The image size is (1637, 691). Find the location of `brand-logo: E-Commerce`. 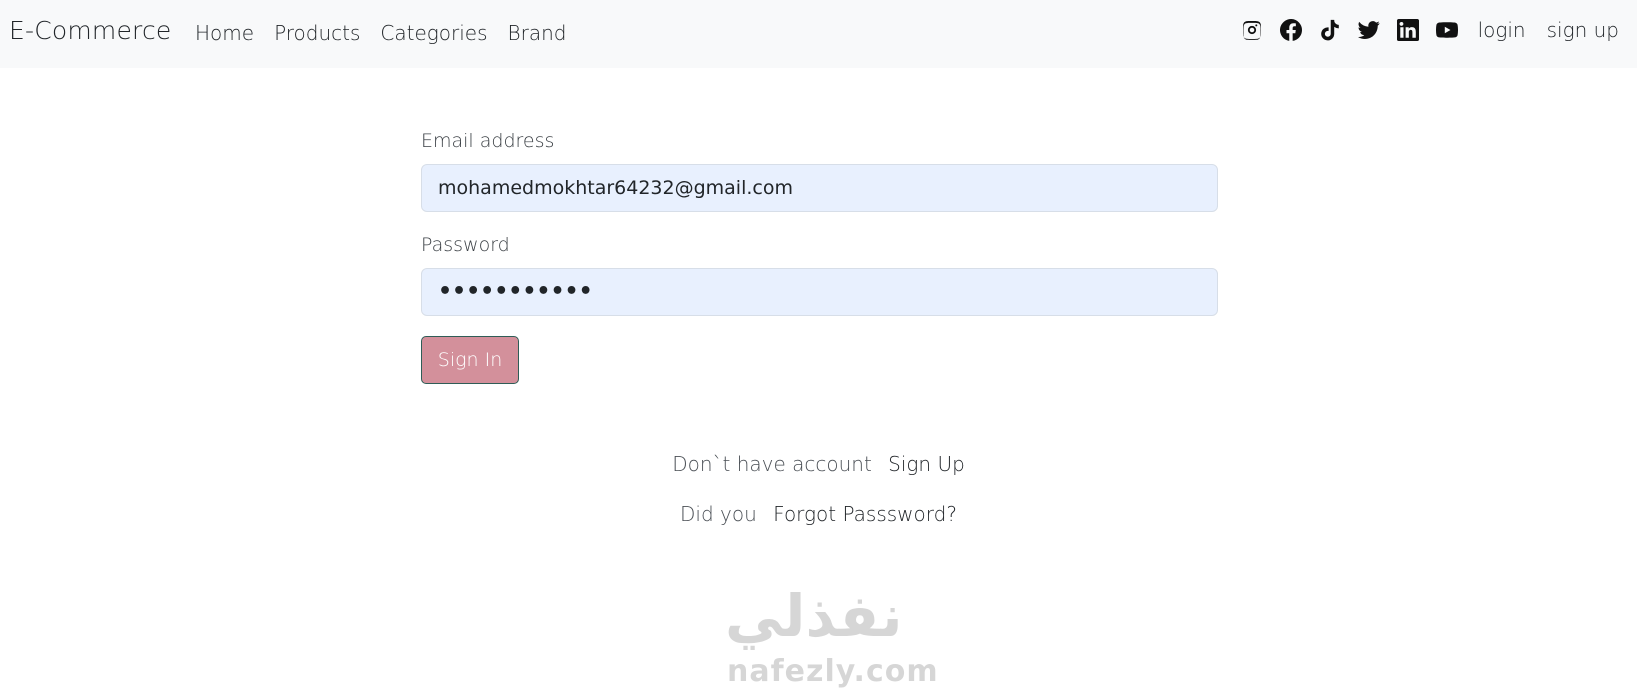

brand-logo: E-Commerce is located at coordinates (90, 30).